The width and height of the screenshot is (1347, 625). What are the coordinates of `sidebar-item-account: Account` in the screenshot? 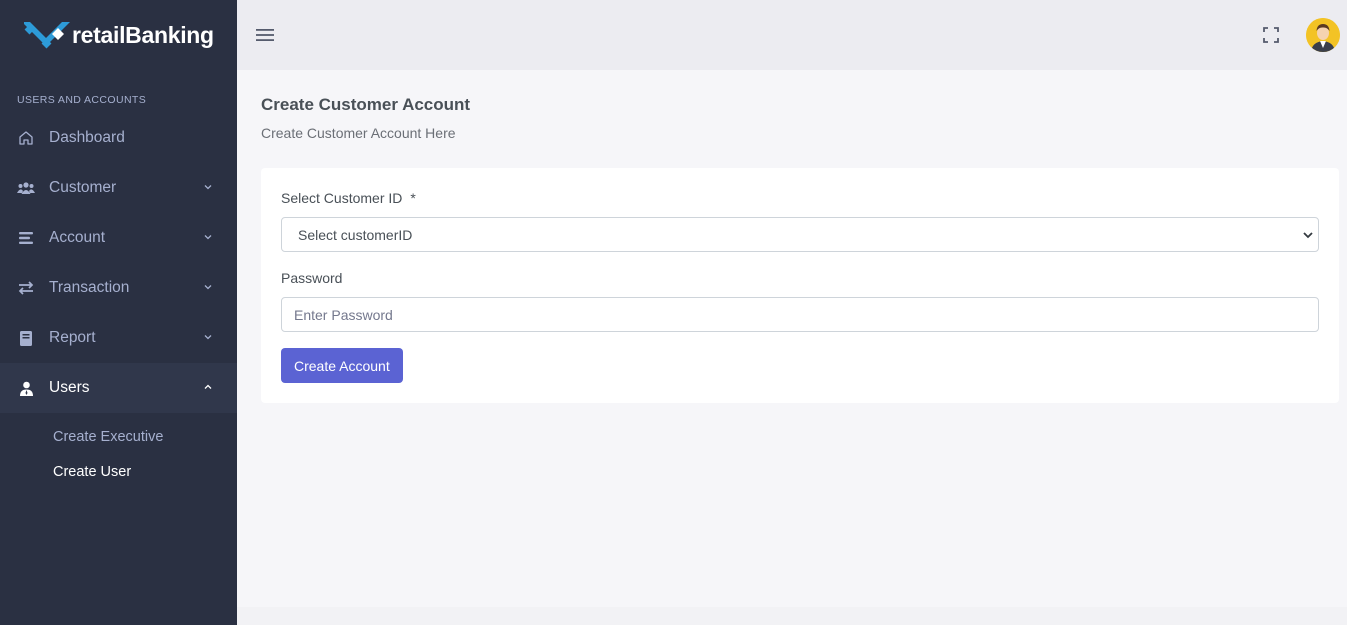 It's located at (118, 238).